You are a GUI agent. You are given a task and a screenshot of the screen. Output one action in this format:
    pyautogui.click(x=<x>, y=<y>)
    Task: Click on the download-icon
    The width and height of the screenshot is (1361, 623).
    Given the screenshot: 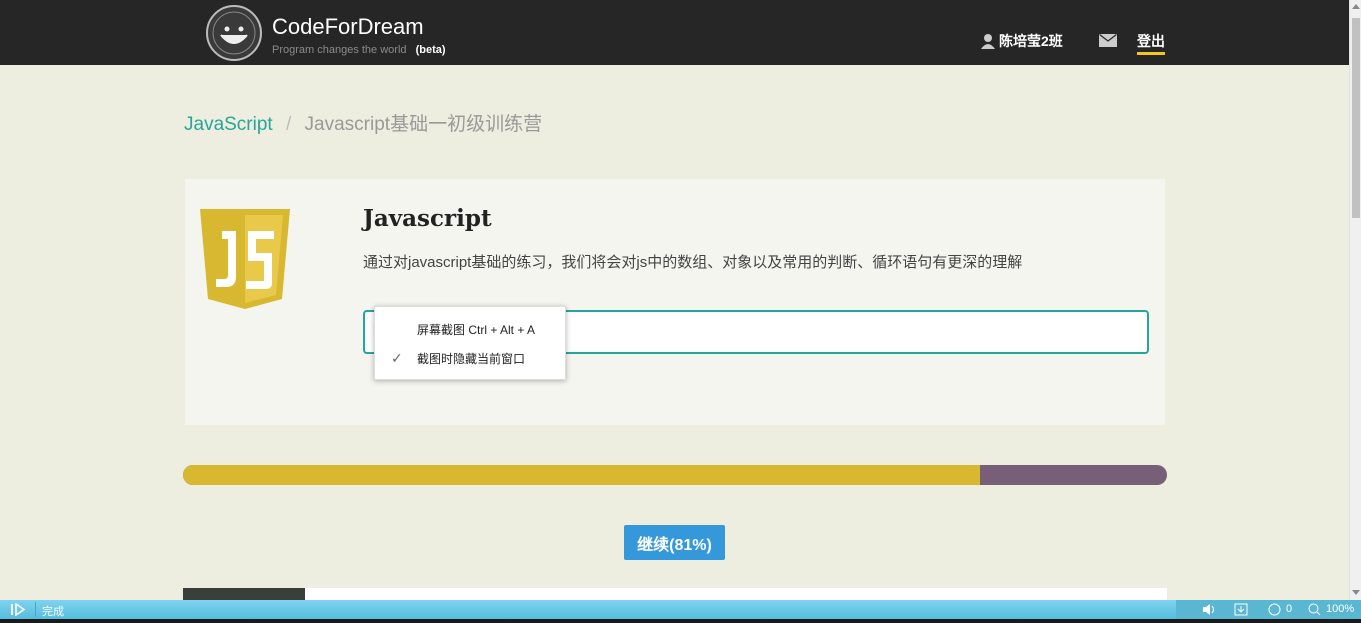 What is the action you would take?
    pyautogui.click(x=1241, y=609)
    